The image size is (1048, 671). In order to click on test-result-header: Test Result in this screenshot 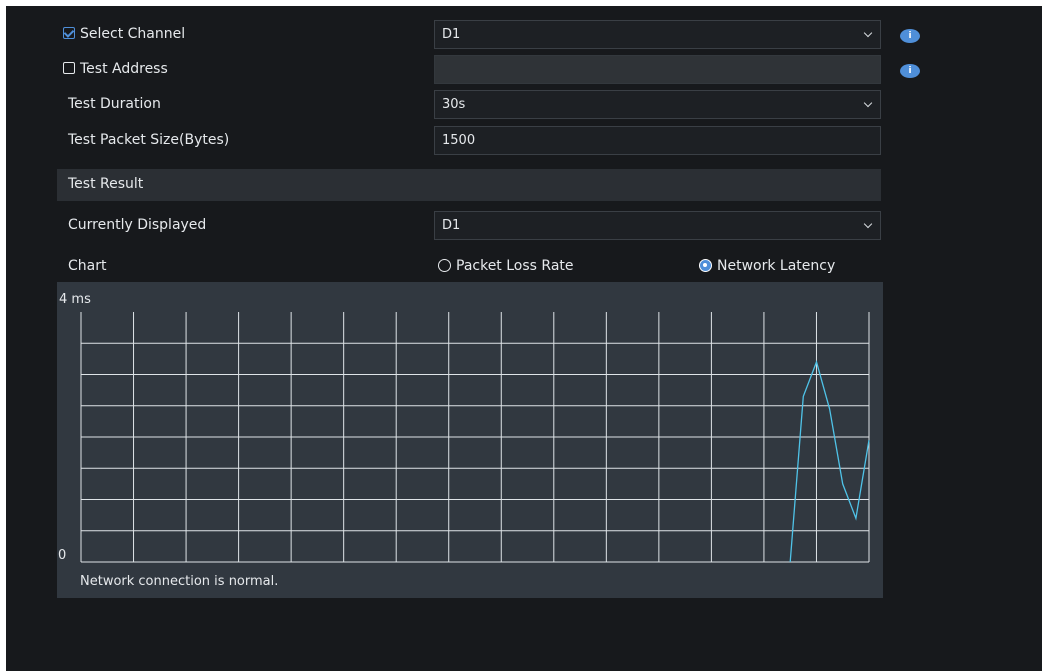, I will do `click(469, 185)`.